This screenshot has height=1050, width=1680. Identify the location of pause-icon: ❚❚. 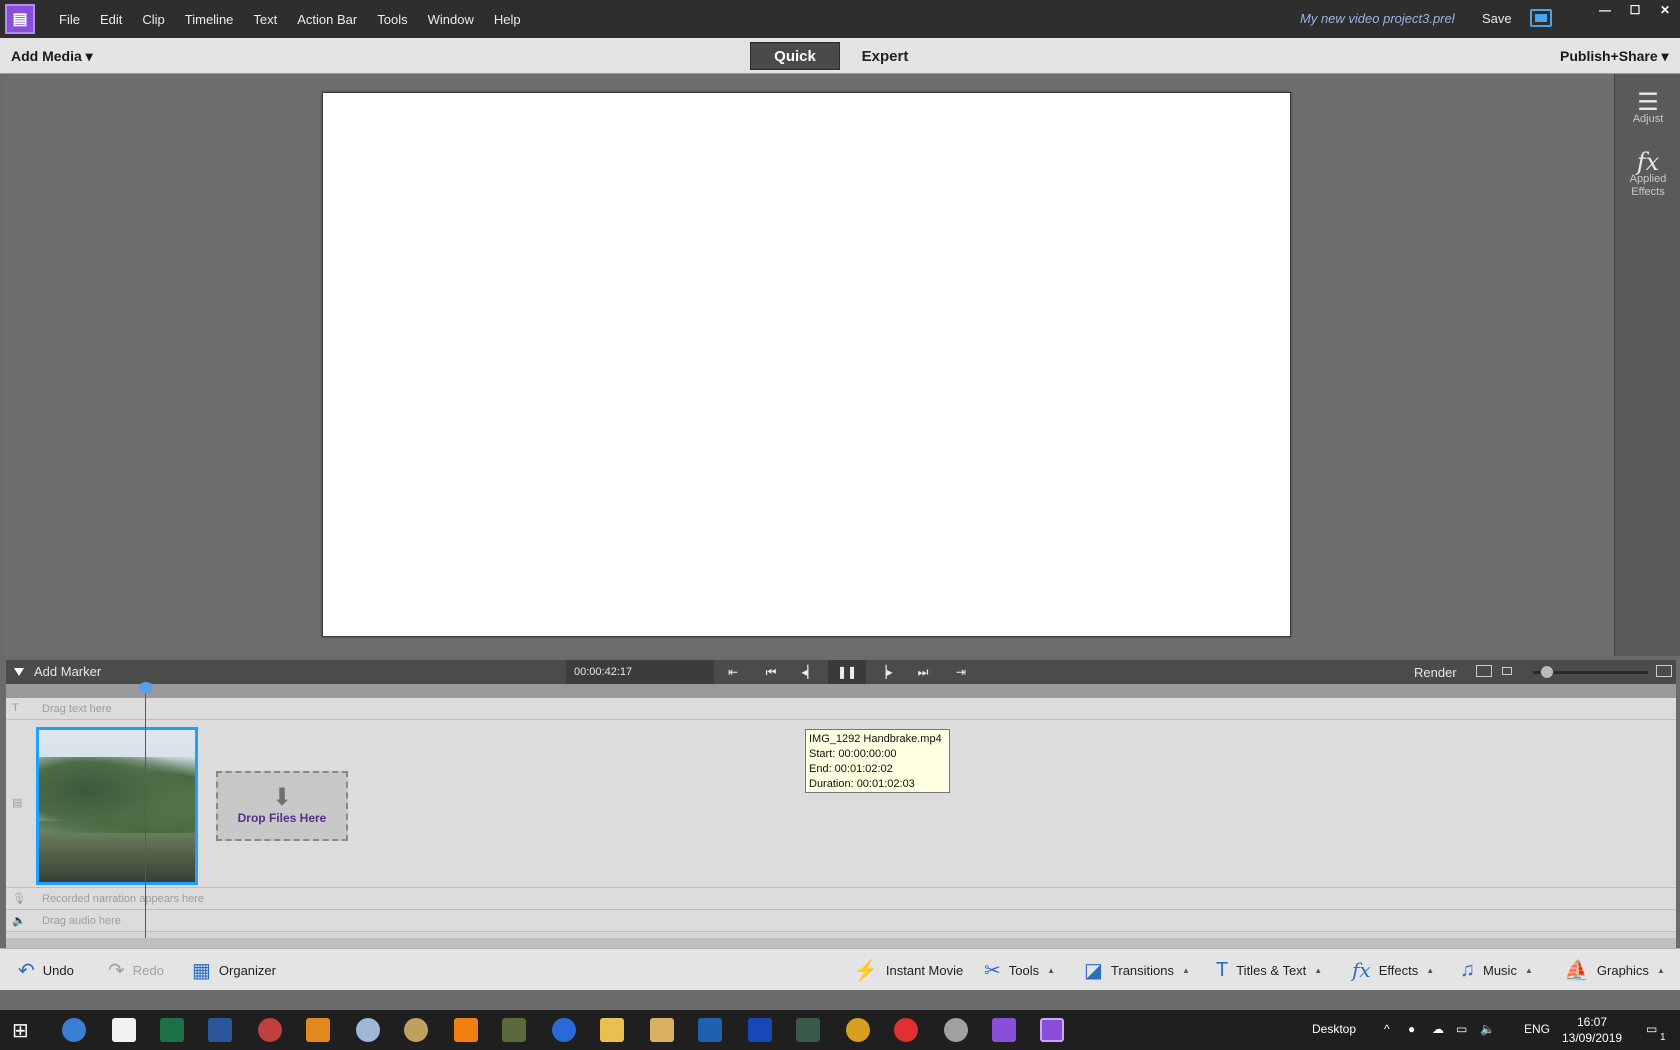
(847, 672).